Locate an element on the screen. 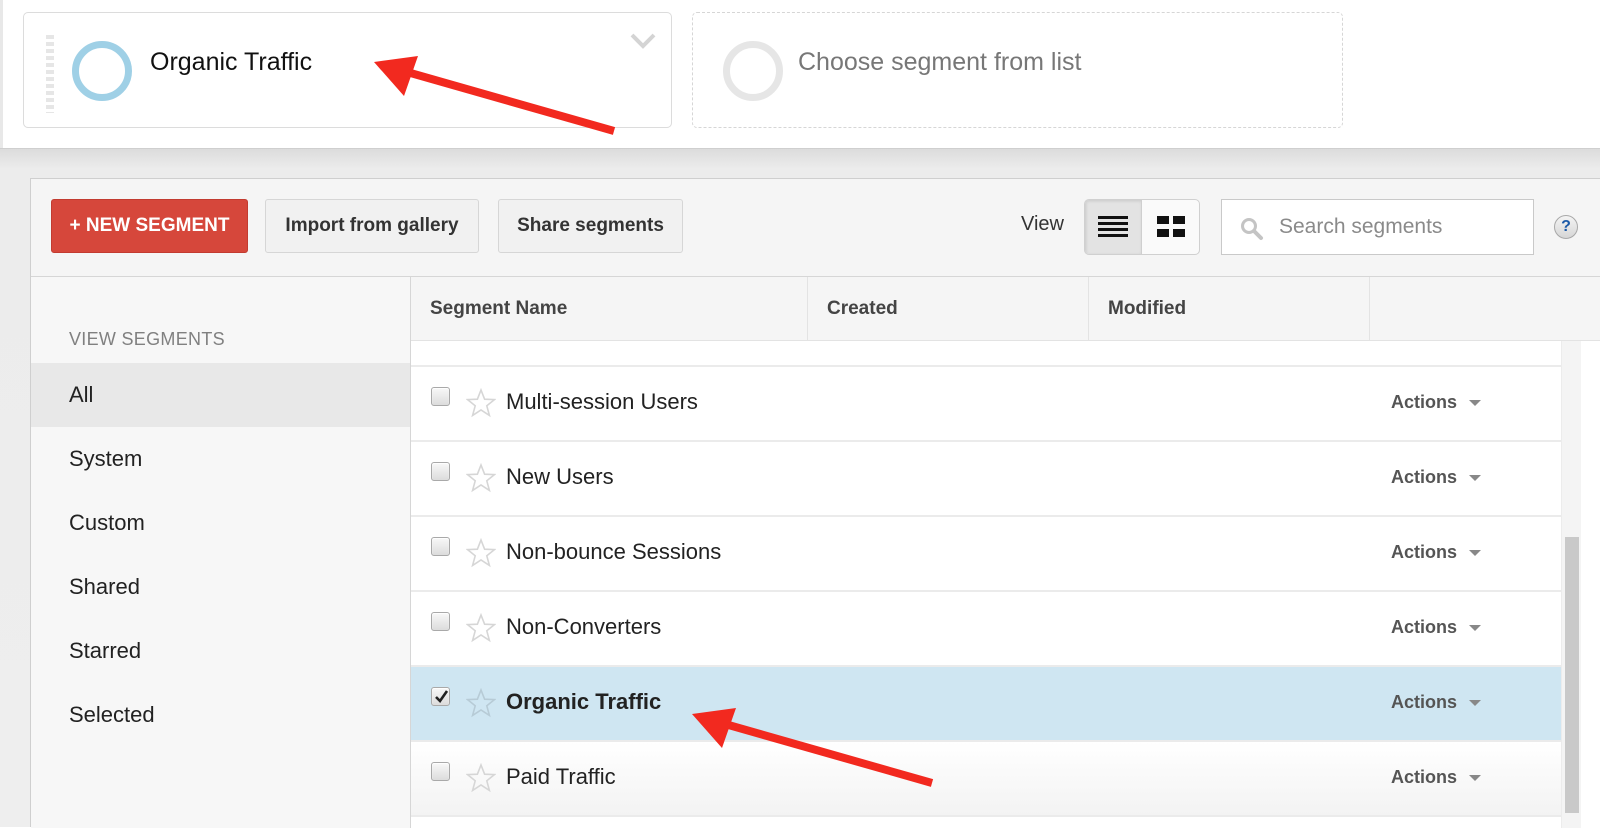 The image size is (1600, 828). segment-name: Paid Traffic is located at coordinates (561, 777).